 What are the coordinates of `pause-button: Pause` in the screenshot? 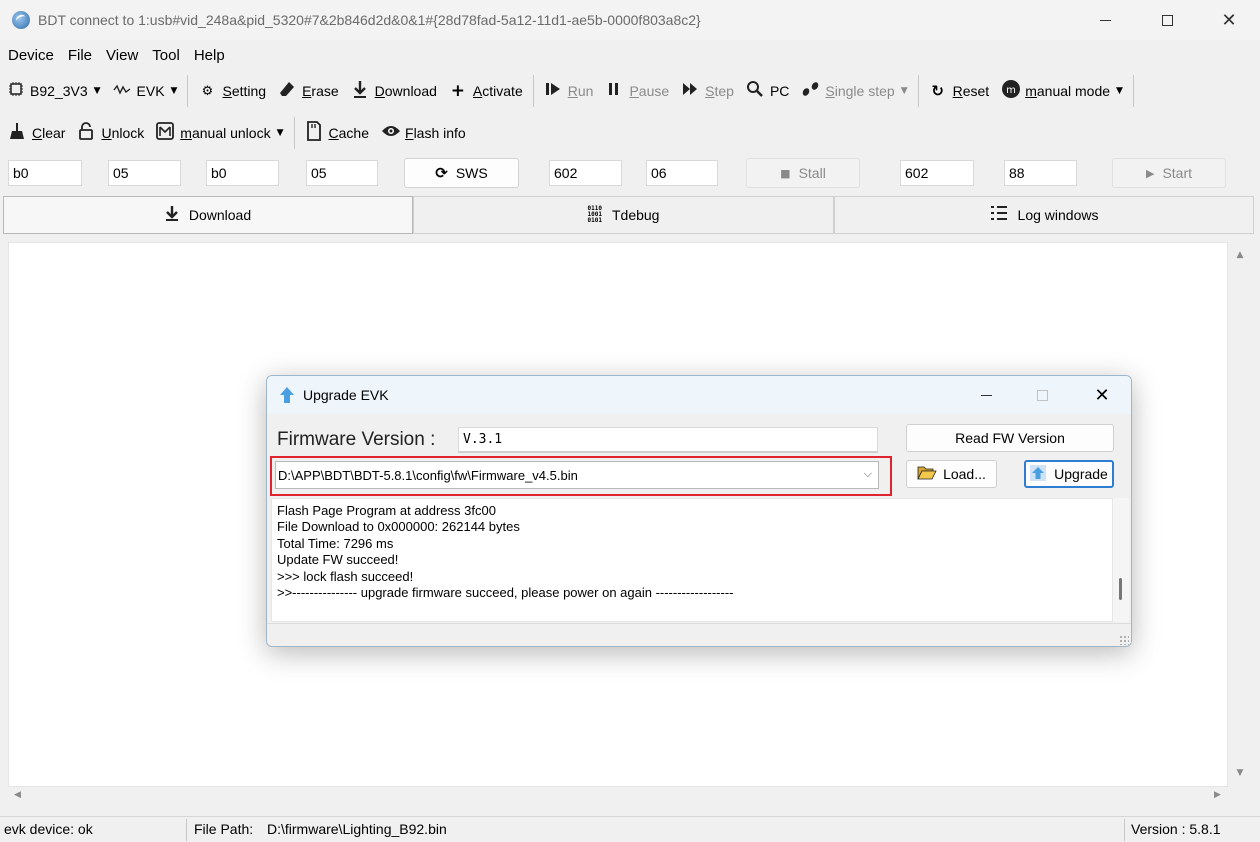 It's located at (637, 91).